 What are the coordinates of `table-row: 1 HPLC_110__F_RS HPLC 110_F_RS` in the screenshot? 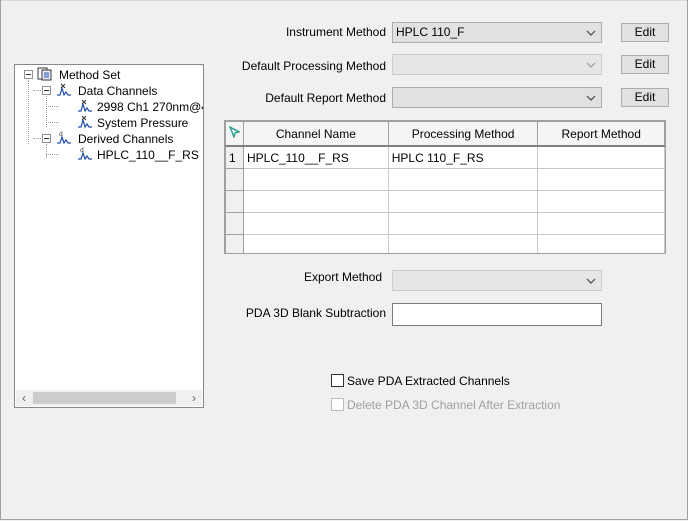 It's located at (445, 157).